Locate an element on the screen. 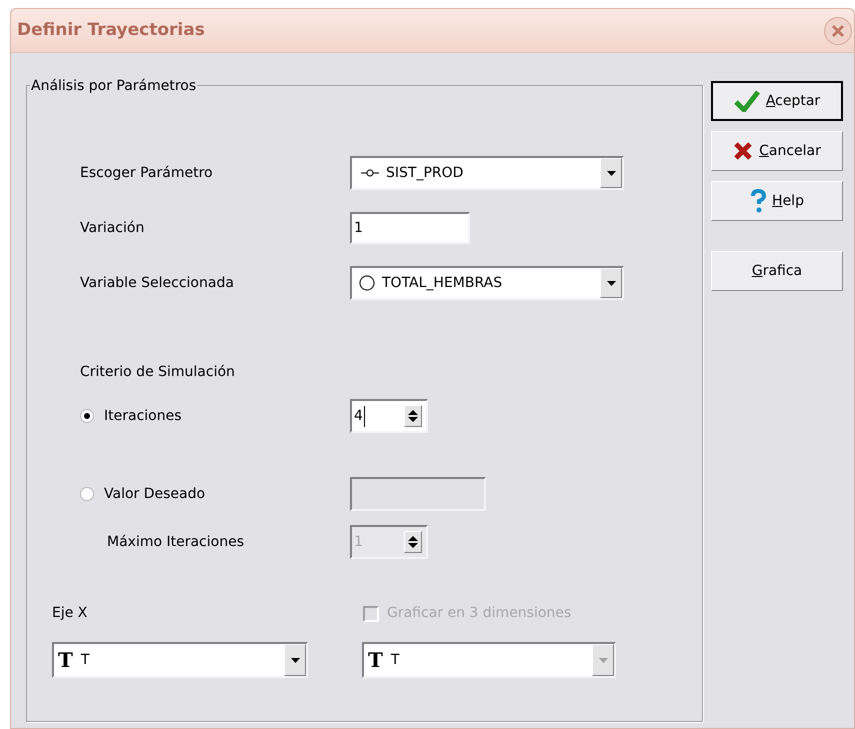  input-field is located at coordinates (418, 494).